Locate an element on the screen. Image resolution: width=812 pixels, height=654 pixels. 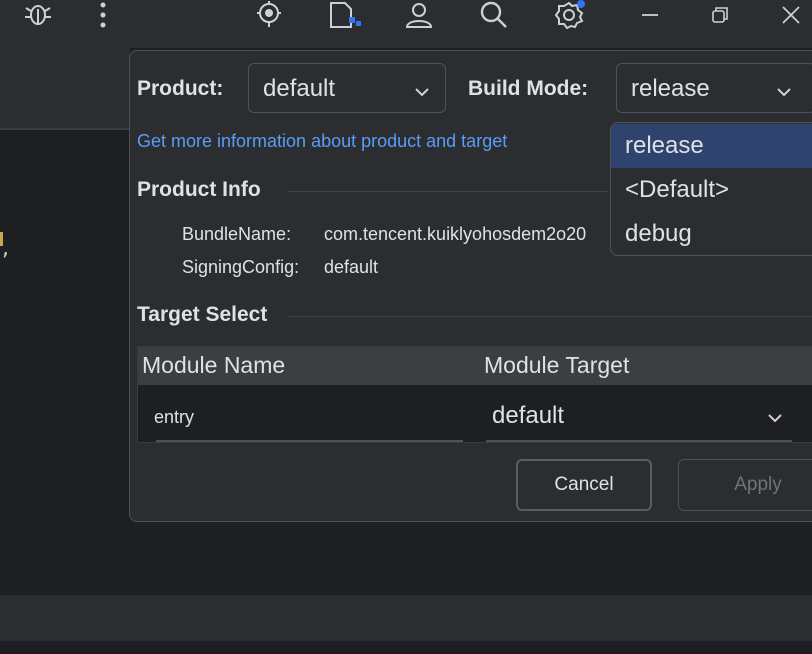
minimize-icon is located at coordinates (650, 15).